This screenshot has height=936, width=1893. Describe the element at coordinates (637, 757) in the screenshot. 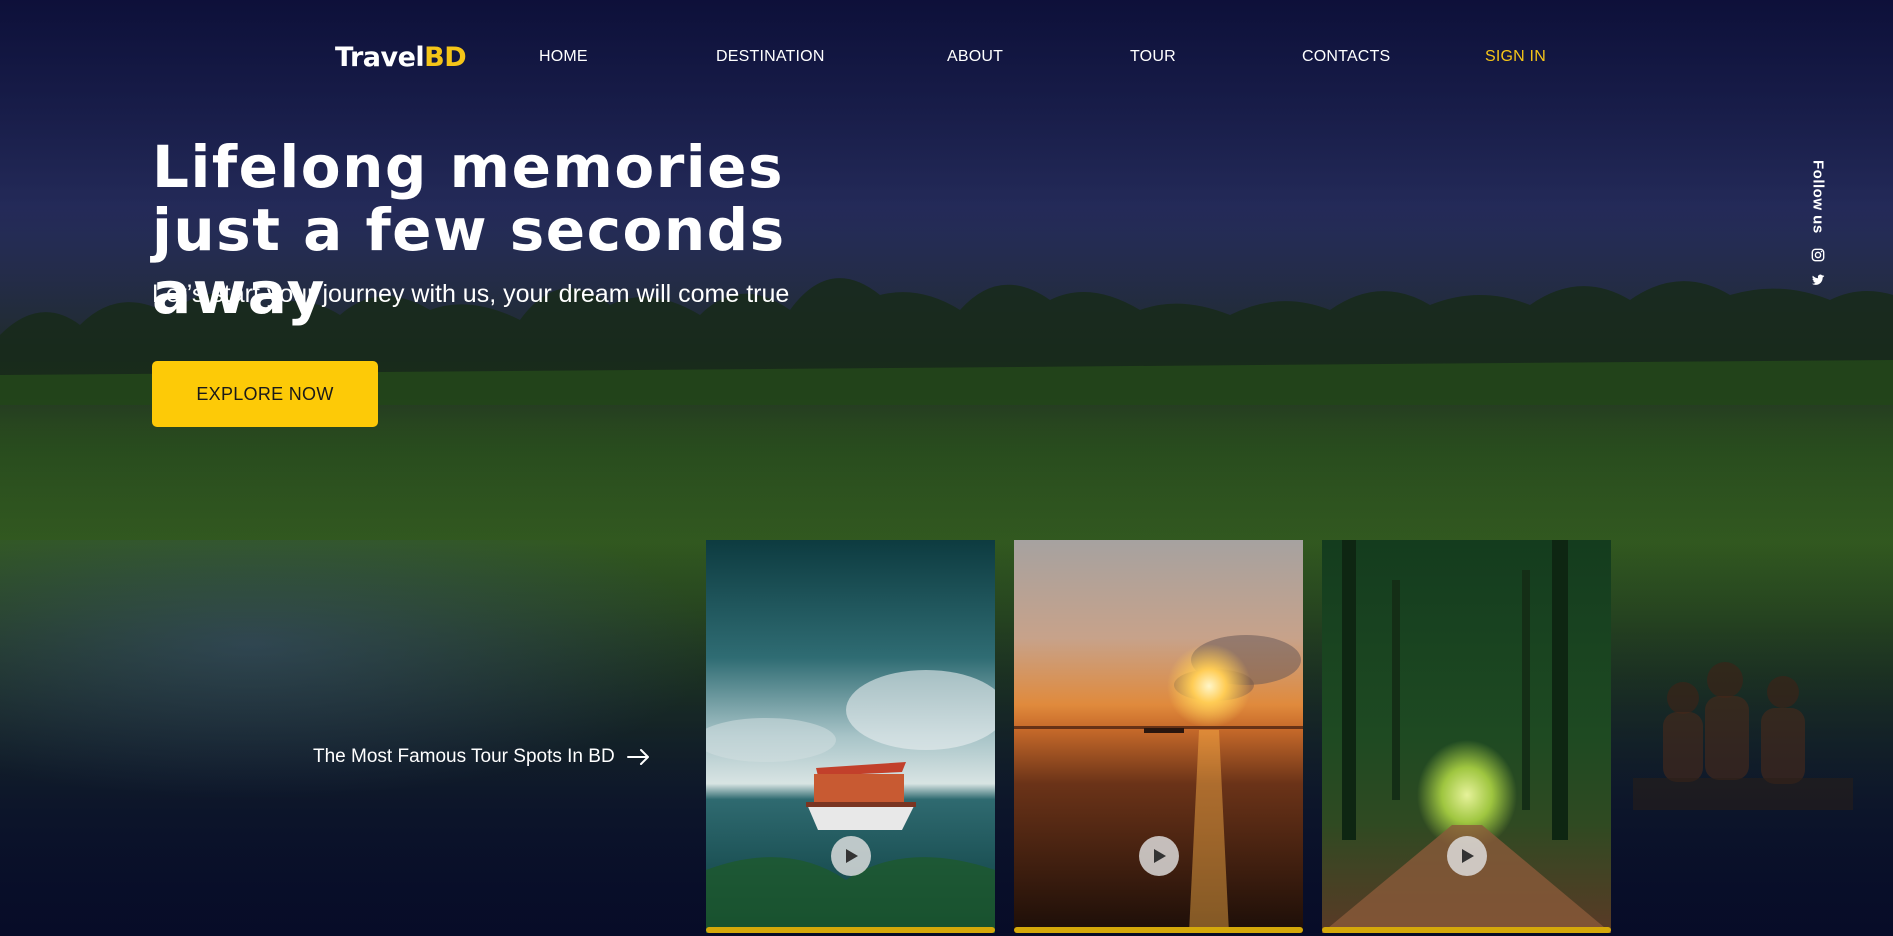

I see `arrow-right-icon` at that location.